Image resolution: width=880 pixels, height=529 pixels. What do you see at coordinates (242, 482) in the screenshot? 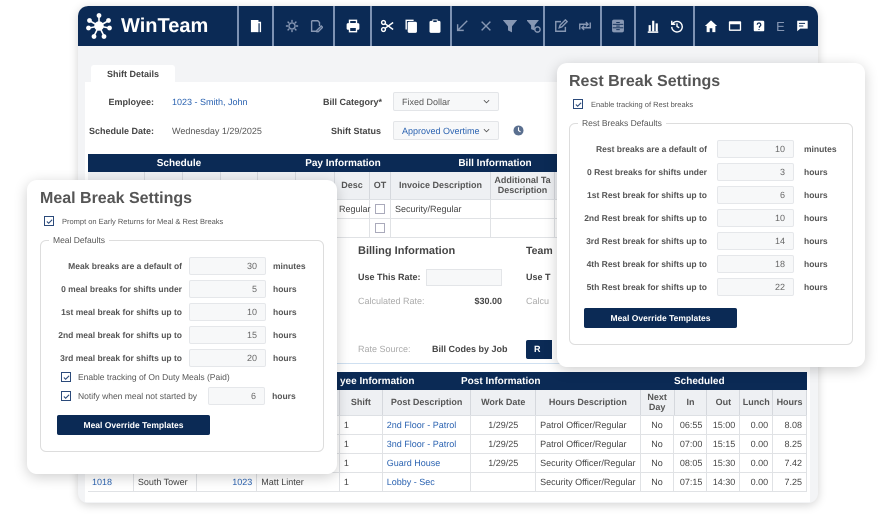
I see `table-link: 1023` at bounding box center [242, 482].